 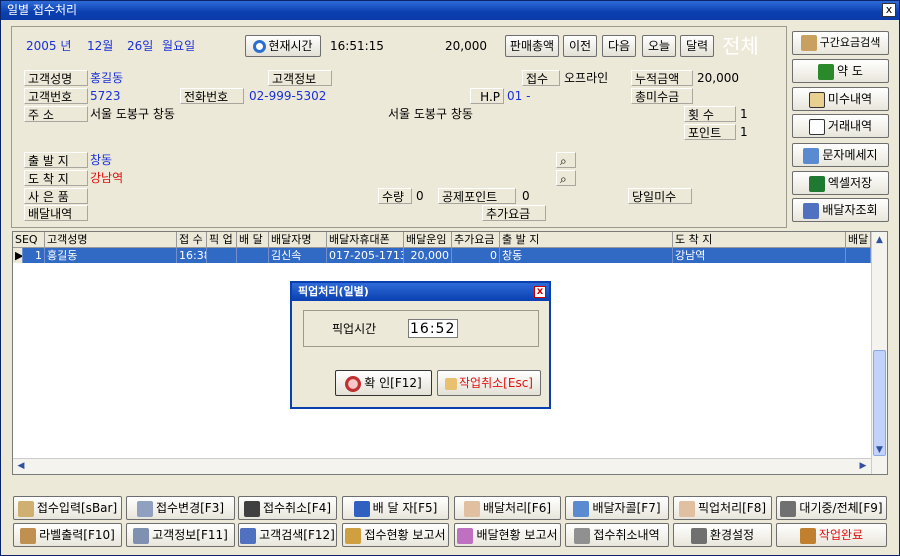 I want to click on origin-search-icon: ⌕, so click(x=566, y=160).